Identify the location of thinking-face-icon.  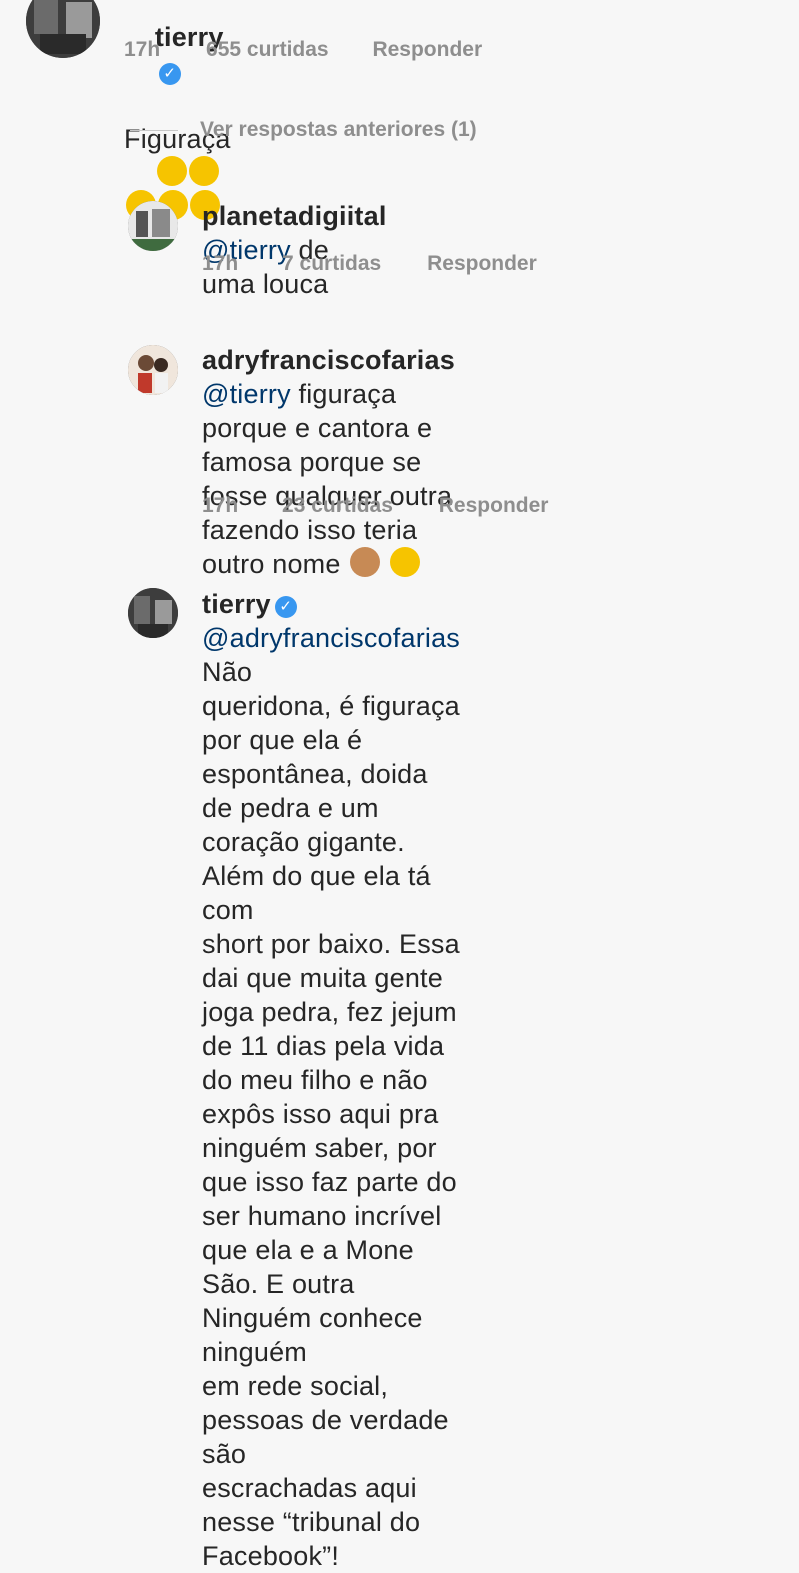
(405, 562).